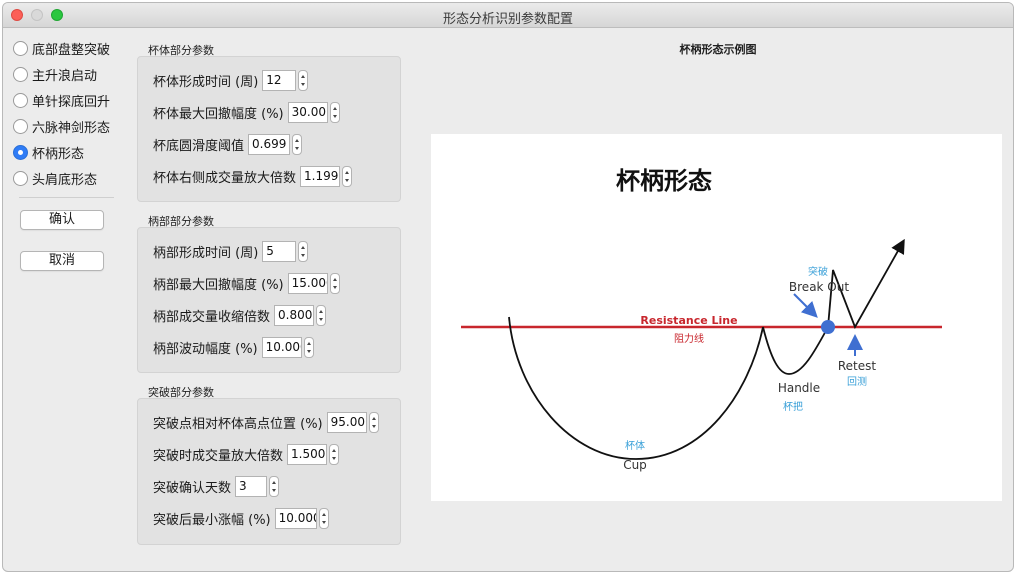  I want to click on radio-label: 单针探底回升, so click(71, 102).